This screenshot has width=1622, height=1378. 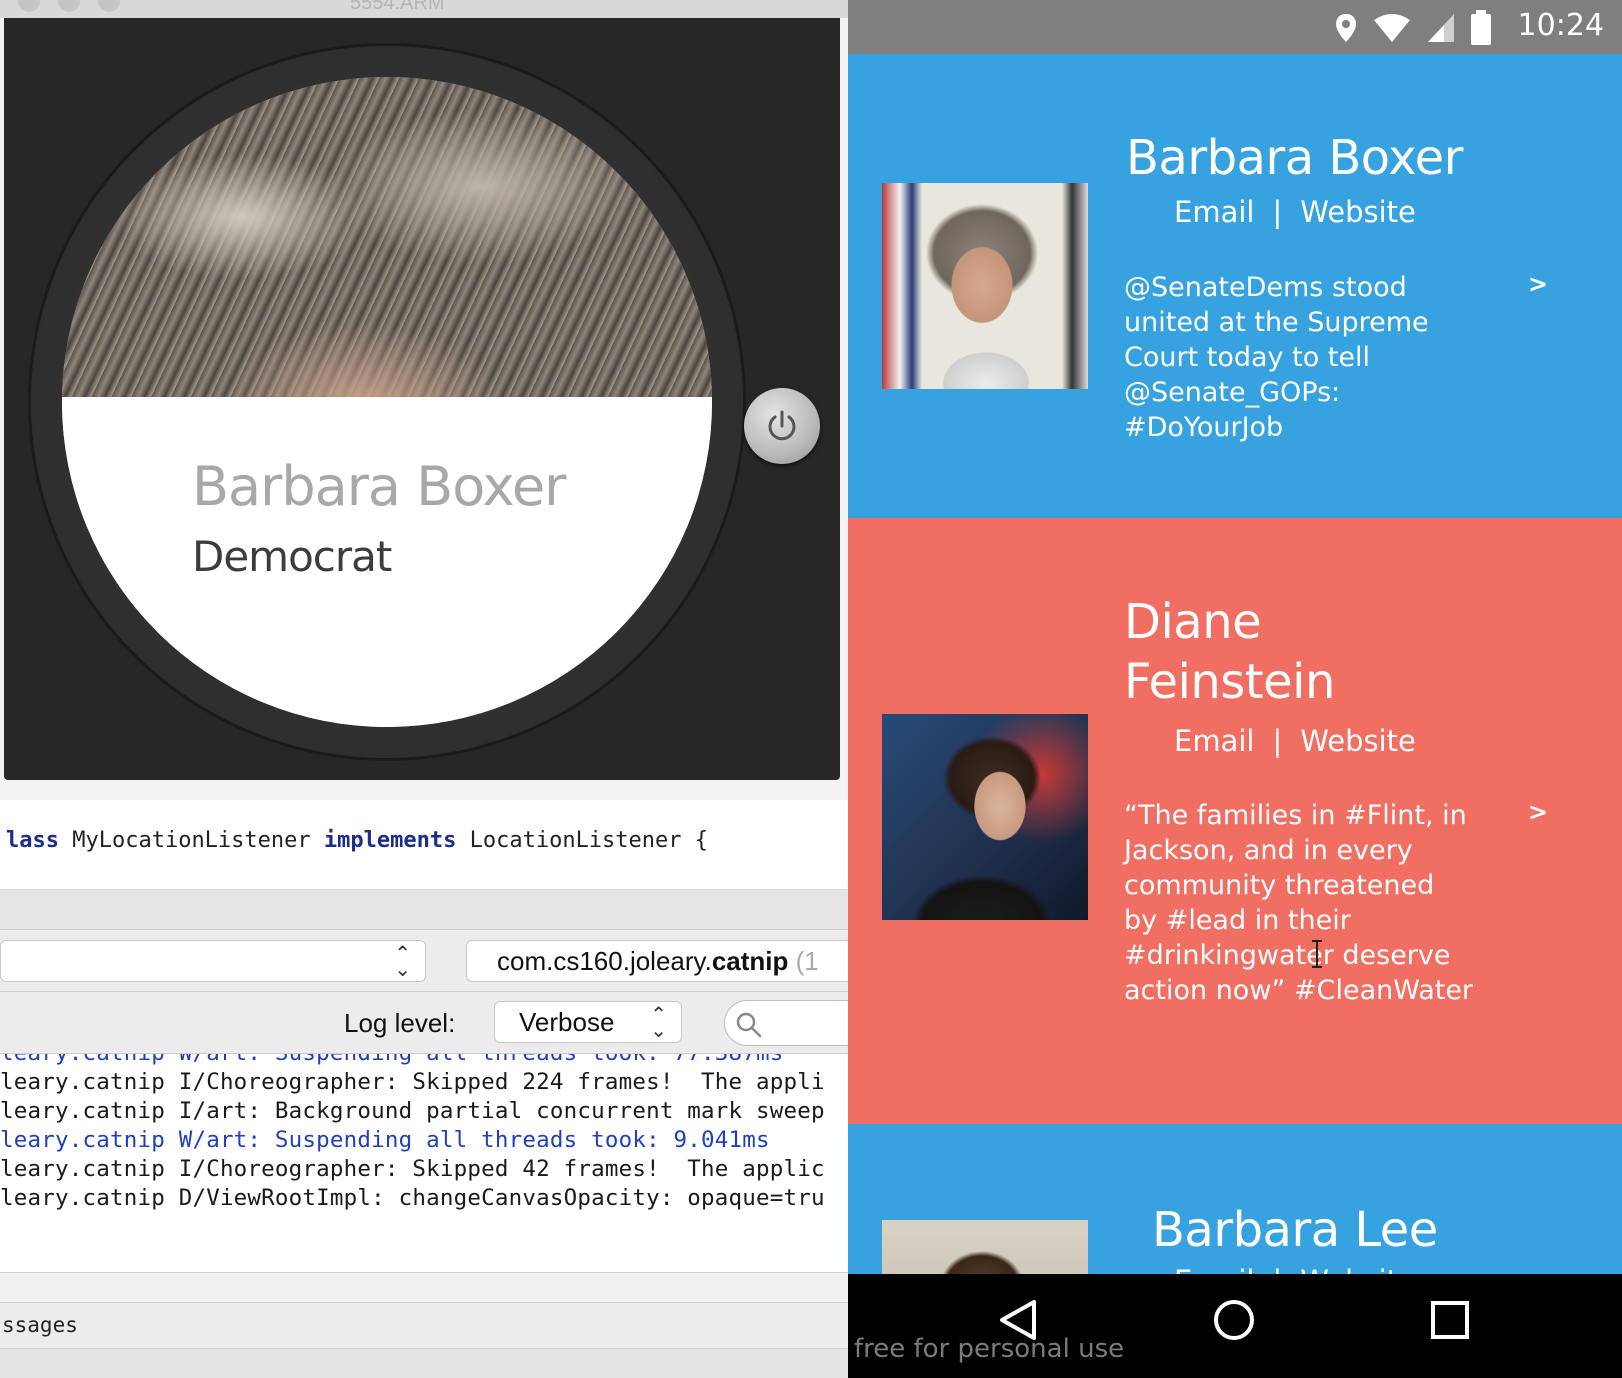 I want to click on location-icon, so click(x=1346, y=28).